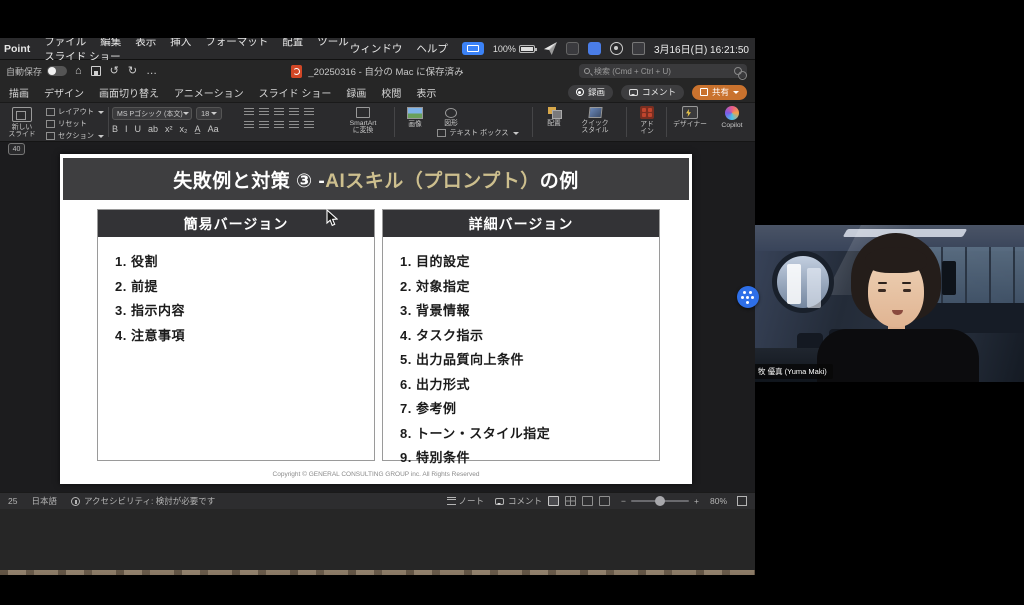 Image resolution: width=1024 pixels, height=605 pixels. What do you see at coordinates (138, 129) in the screenshot?
I see `format-button: U` at bounding box center [138, 129].